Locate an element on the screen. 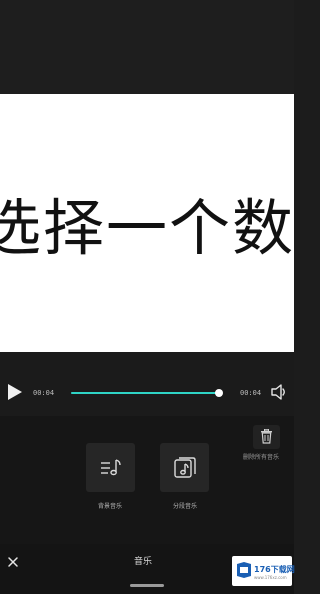 The image size is (320, 594). home-indicator is located at coordinates (147, 585).